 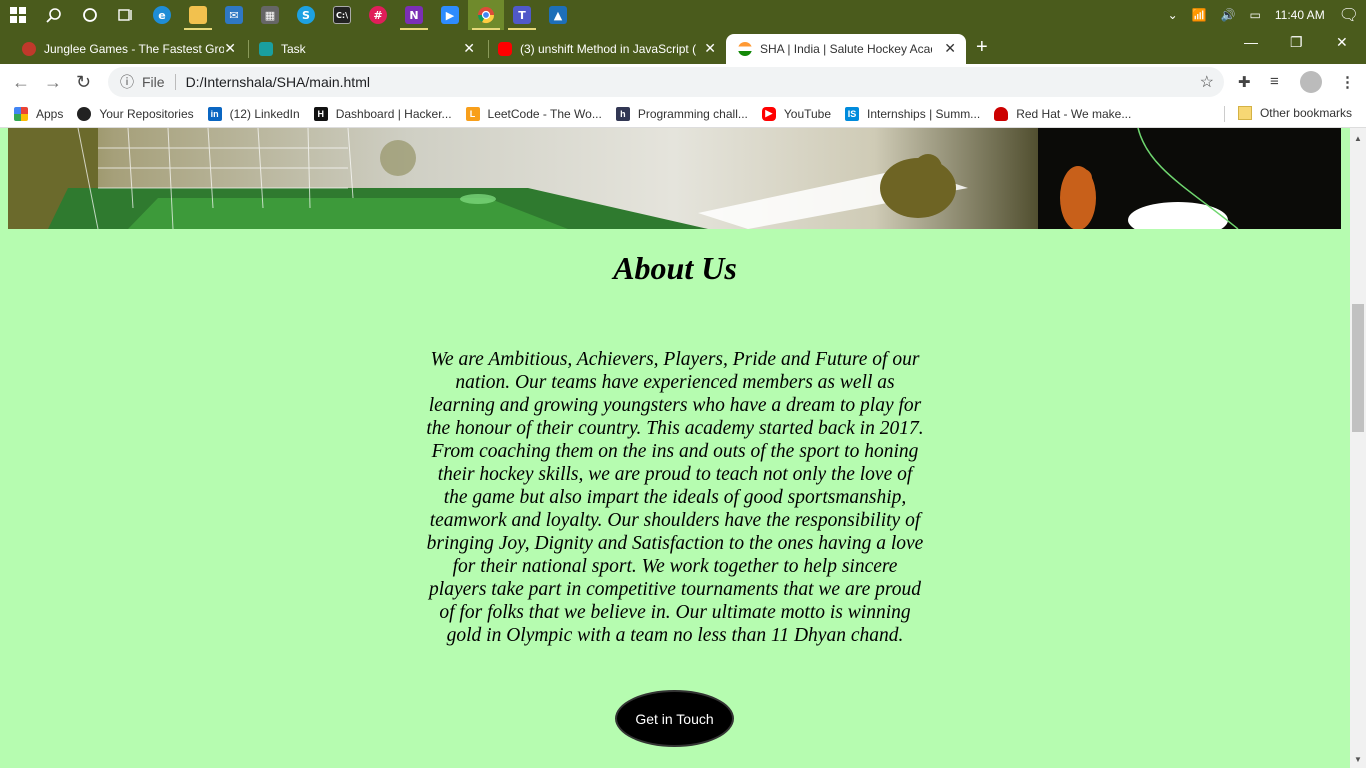 I want to click on tab-youtube: (3) unshift Method in JavaScript ( ✕, so click(x=601, y=49).